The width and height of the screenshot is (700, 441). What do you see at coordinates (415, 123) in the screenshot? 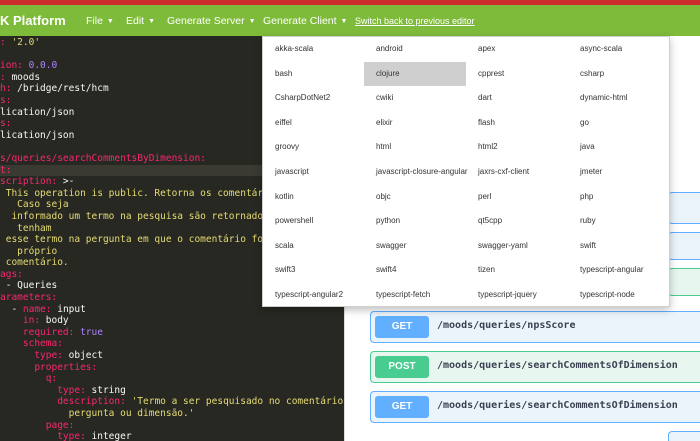
I see `client-option-elixir: elixir` at bounding box center [415, 123].